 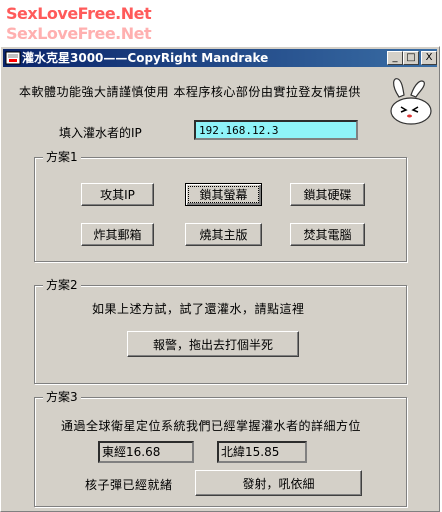 What do you see at coordinates (129, 485) in the screenshot?
I see `nuke-ready-label: 核子彈已經就緒` at bounding box center [129, 485].